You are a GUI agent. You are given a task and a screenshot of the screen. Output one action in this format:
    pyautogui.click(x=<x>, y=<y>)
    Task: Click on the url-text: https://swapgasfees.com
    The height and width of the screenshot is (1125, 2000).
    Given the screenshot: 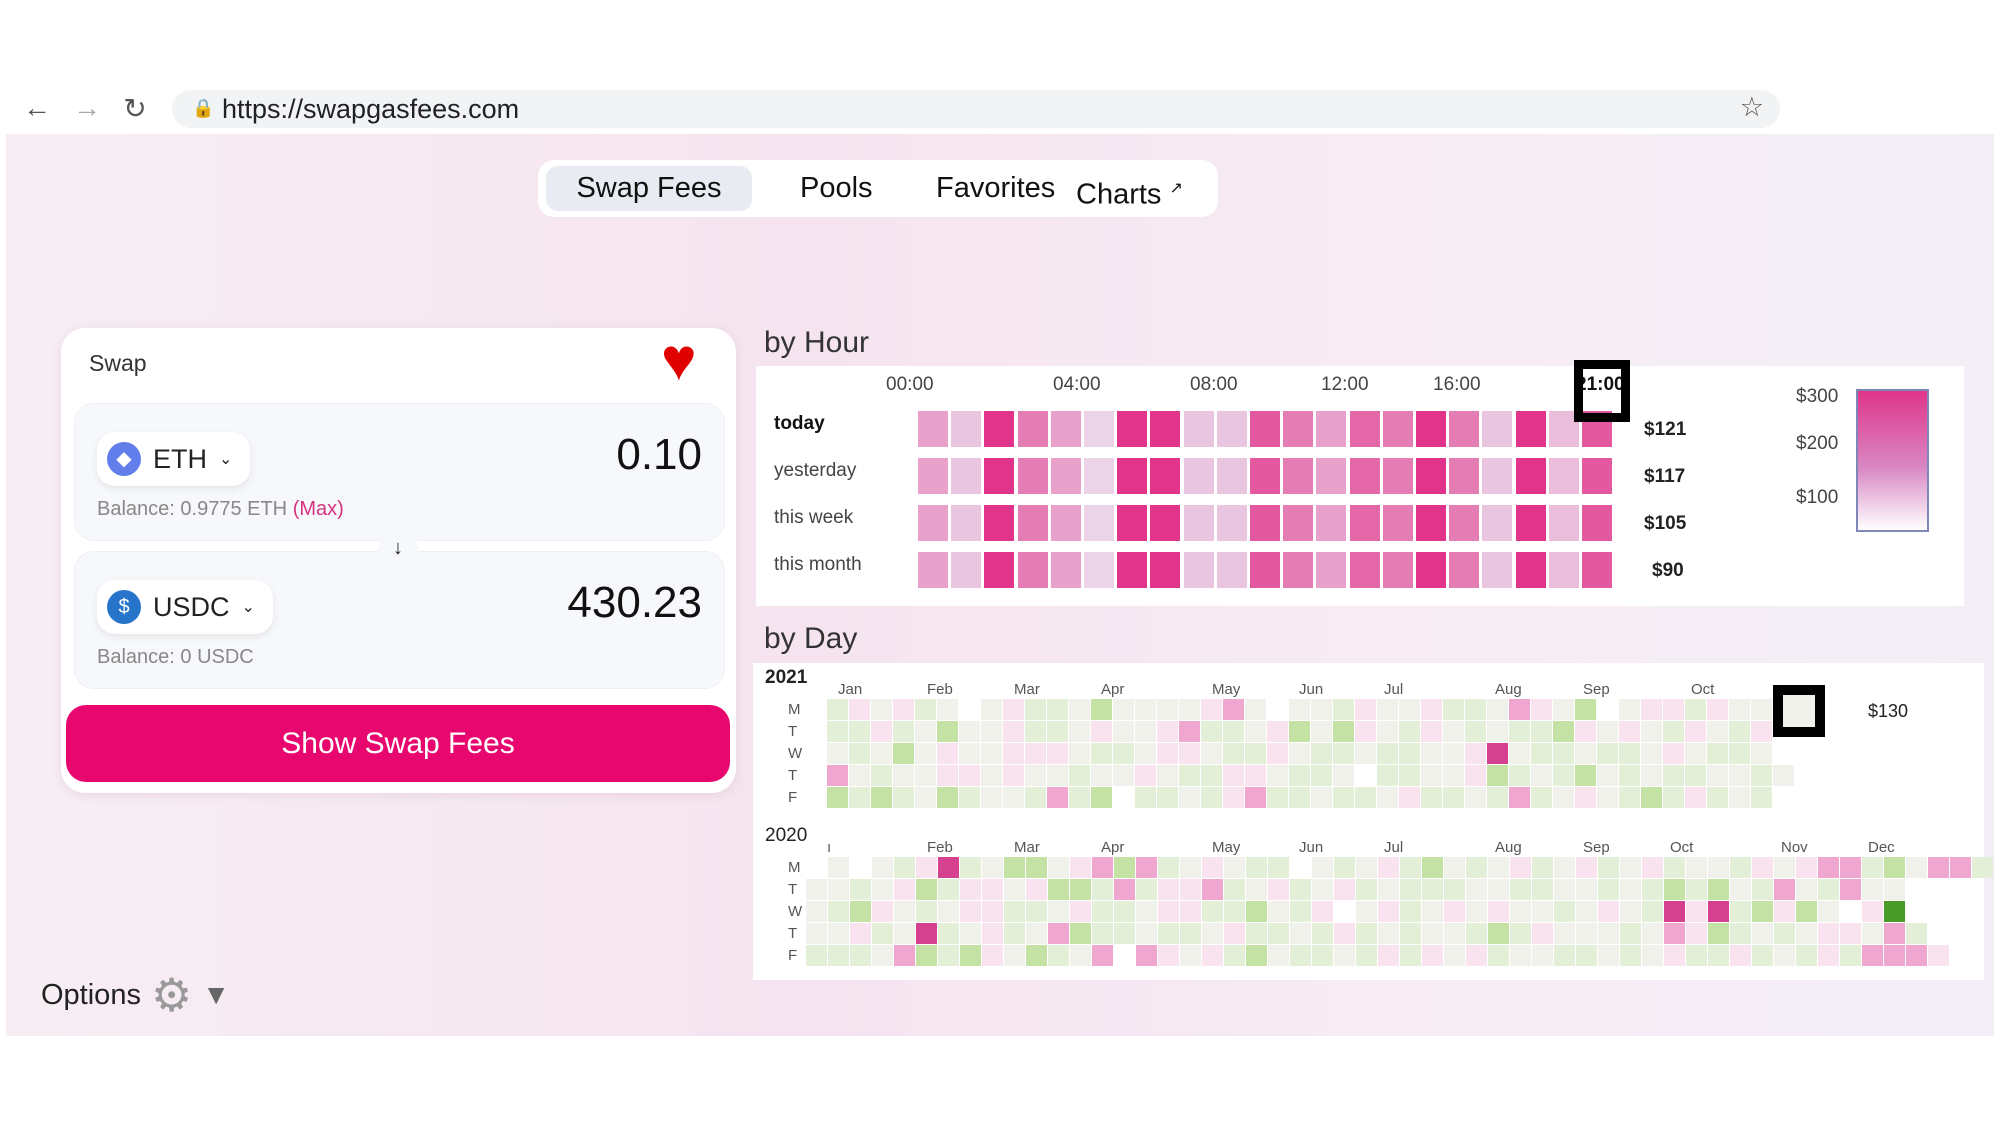 What is the action you would take?
    pyautogui.click(x=370, y=109)
    